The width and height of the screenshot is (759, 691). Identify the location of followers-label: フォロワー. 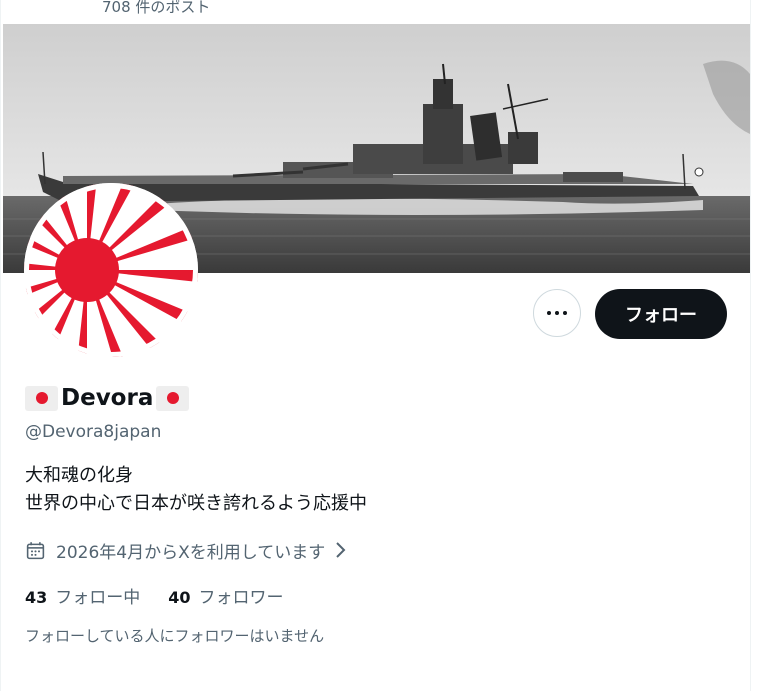
(241, 598).